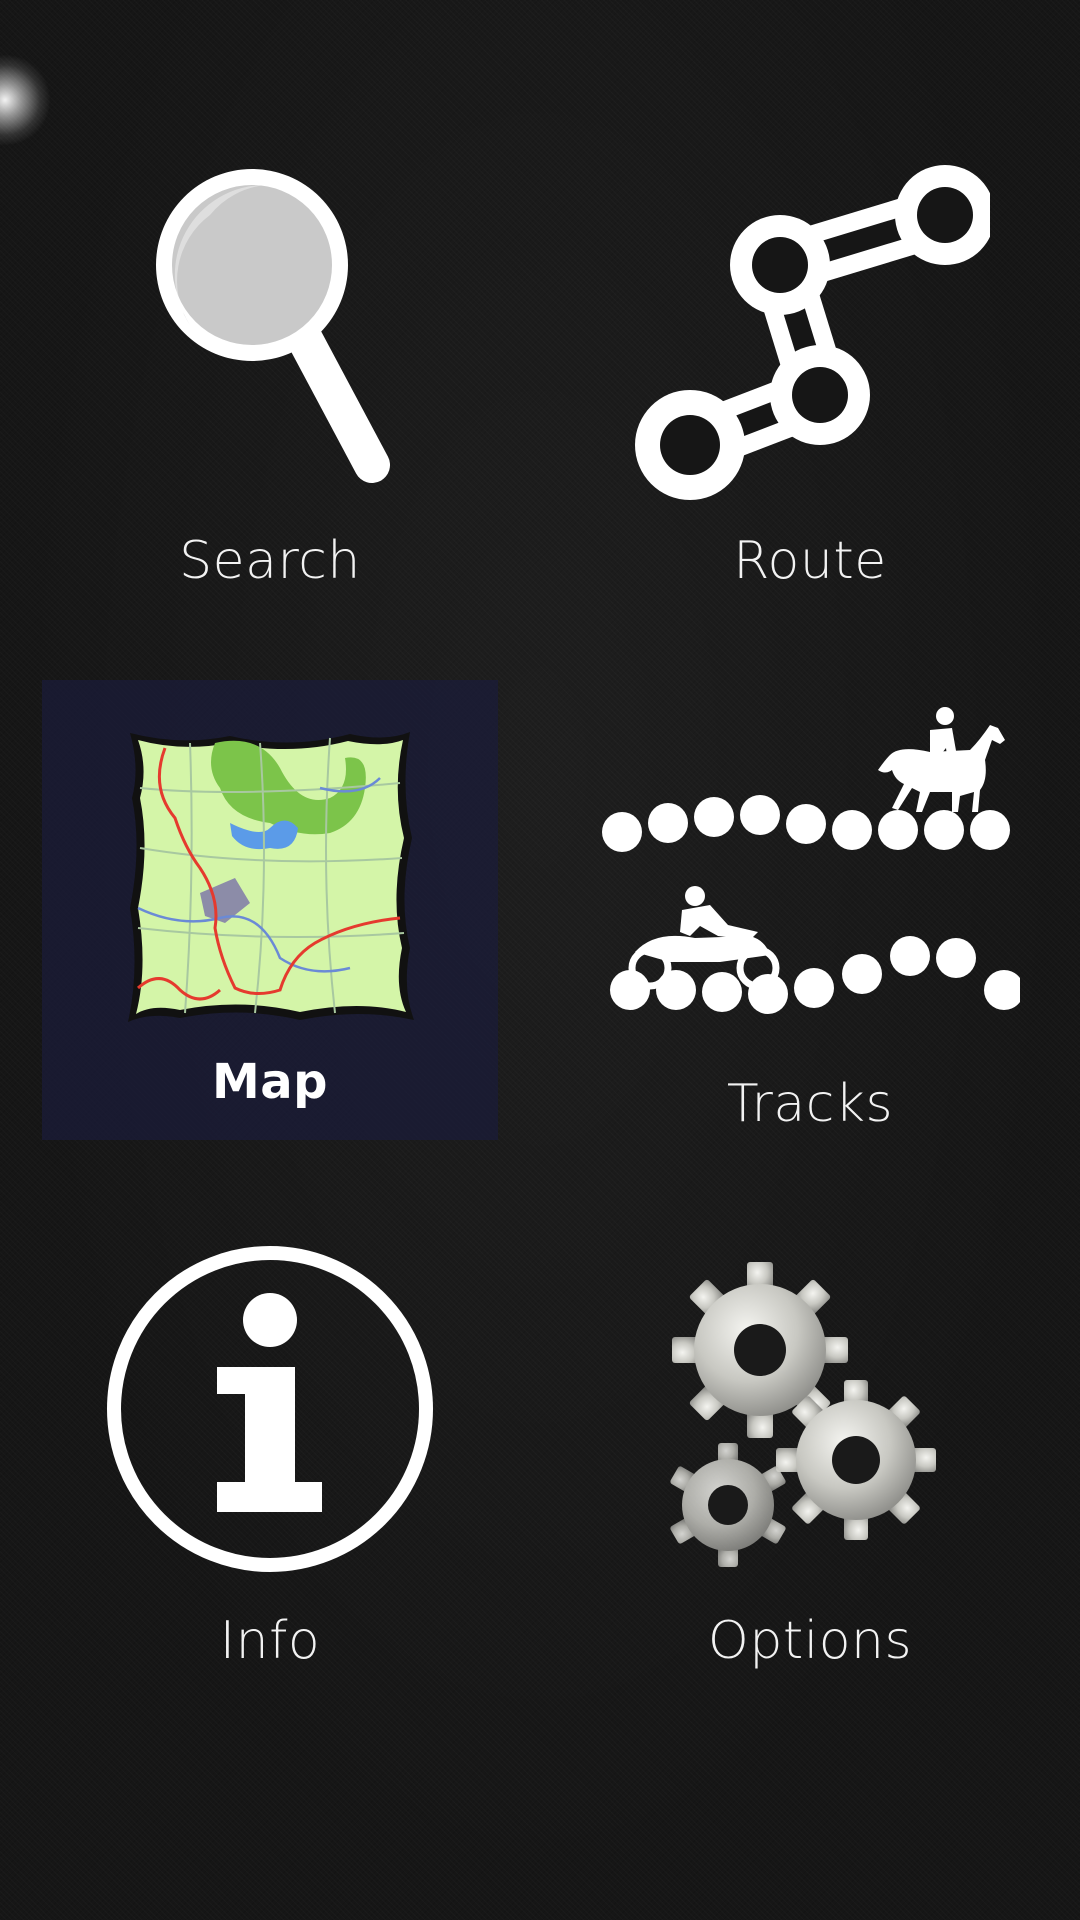 The image size is (1080, 1920). What do you see at coordinates (270, 1641) in the screenshot?
I see `menu-item-label: Info` at bounding box center [270, 1641].